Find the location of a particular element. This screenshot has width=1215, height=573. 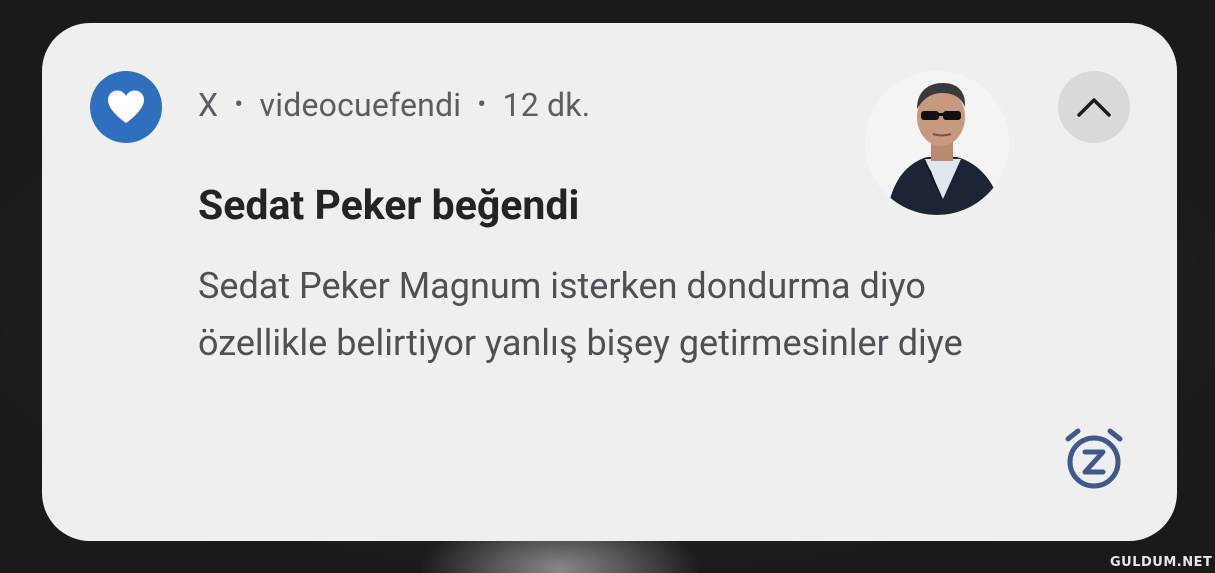

expand-button is located at coordinates (1094, 107).